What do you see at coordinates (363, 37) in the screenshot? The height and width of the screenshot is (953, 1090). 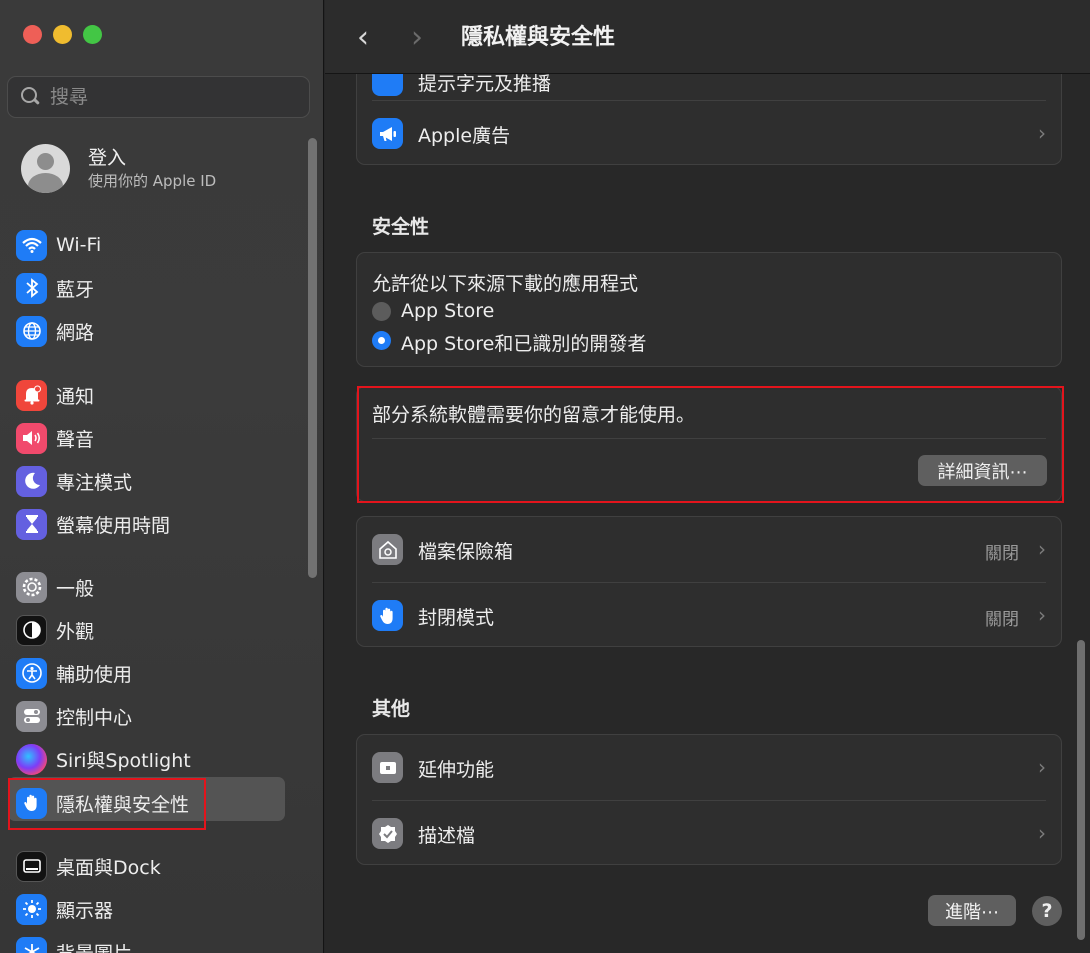 I see `back-button: ‹` at bounding box center [363, 37].